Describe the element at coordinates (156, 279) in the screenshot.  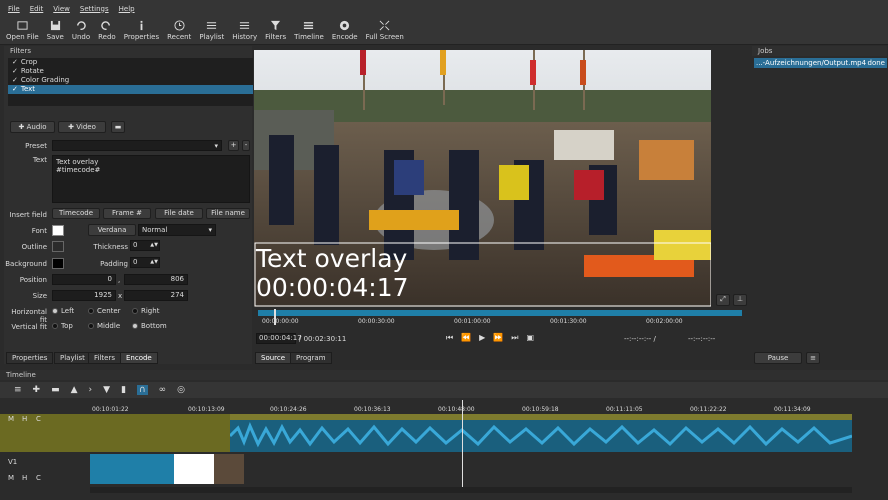
I see `position-y-input: 806` at that location.